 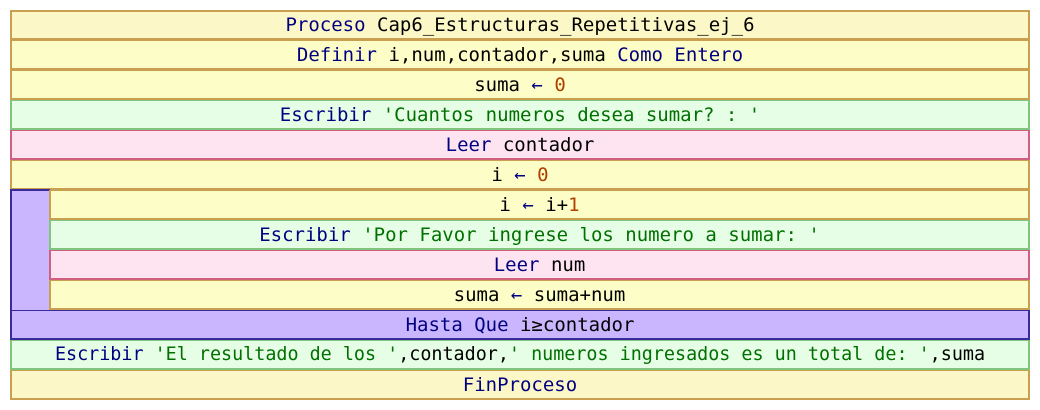 What do you see at coordinates (574, 204) in the screenshot?
I see `i-inc-value: 1` at bounding box center [574, 204].